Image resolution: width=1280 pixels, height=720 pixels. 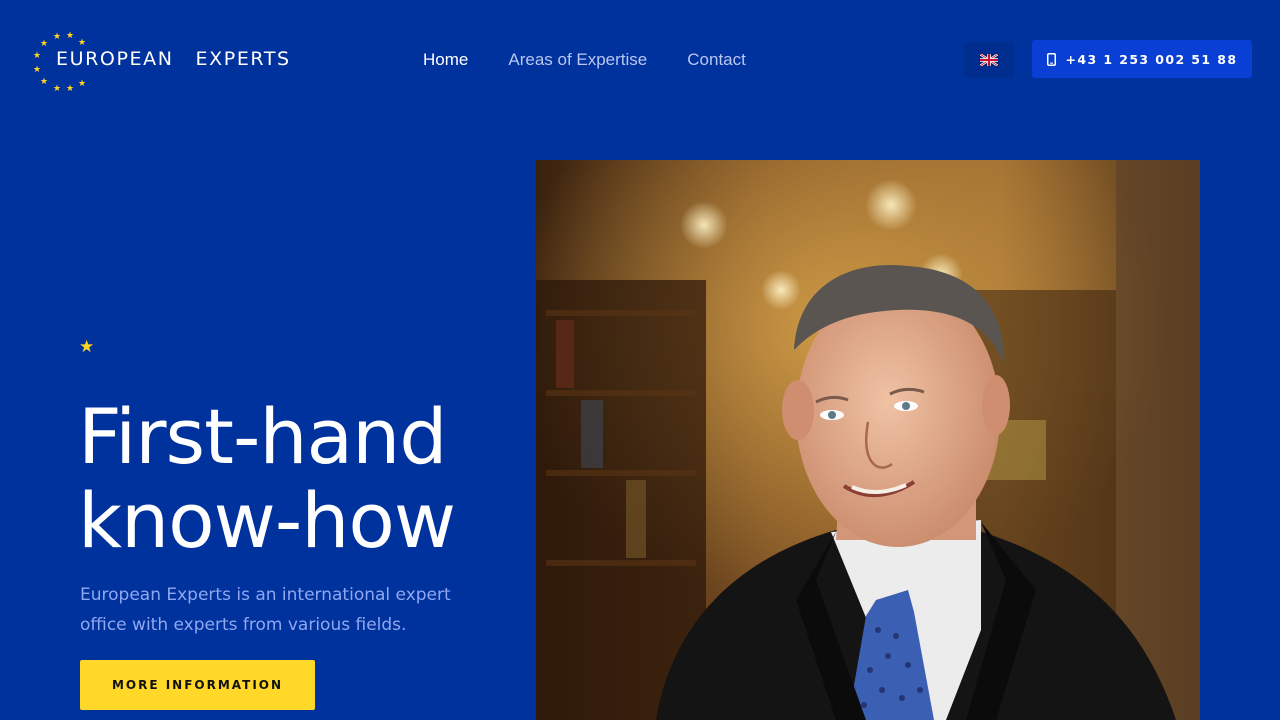 I want to click on logo-word-european: EUROPEAN, so click(x=115, y=59).